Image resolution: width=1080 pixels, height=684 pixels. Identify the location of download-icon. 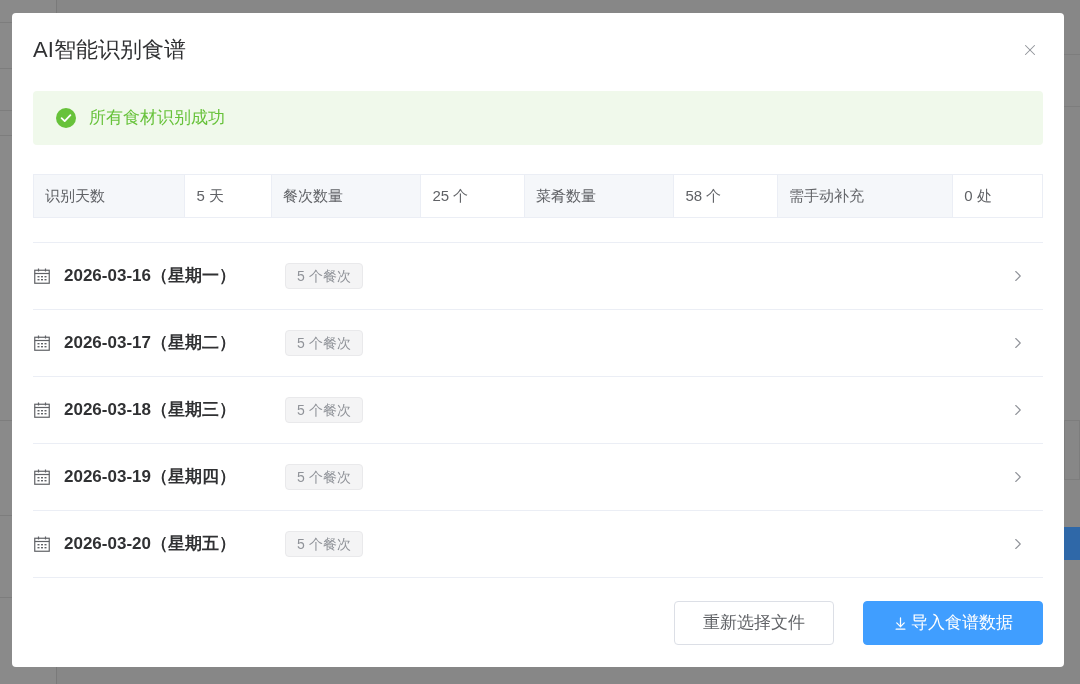
(900, 623).